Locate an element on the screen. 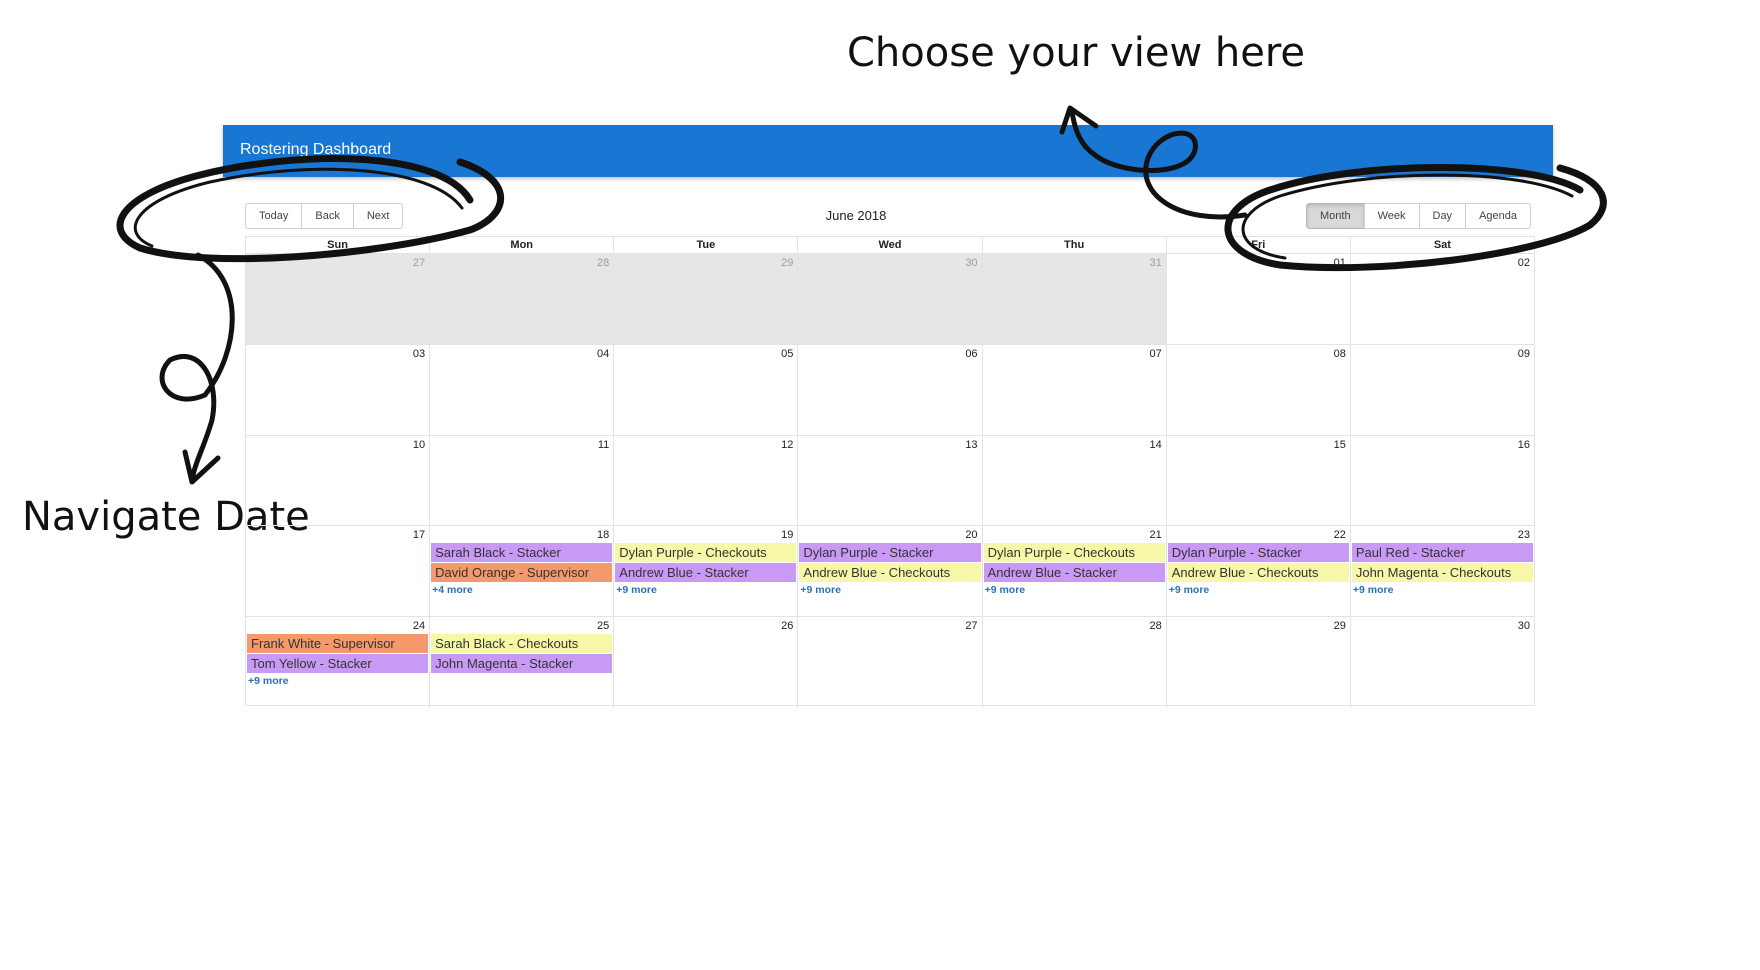 Image resolution: width=1760 pixels, height=970 pixels. day-cell: 13 is located at coordinates (889, 480).